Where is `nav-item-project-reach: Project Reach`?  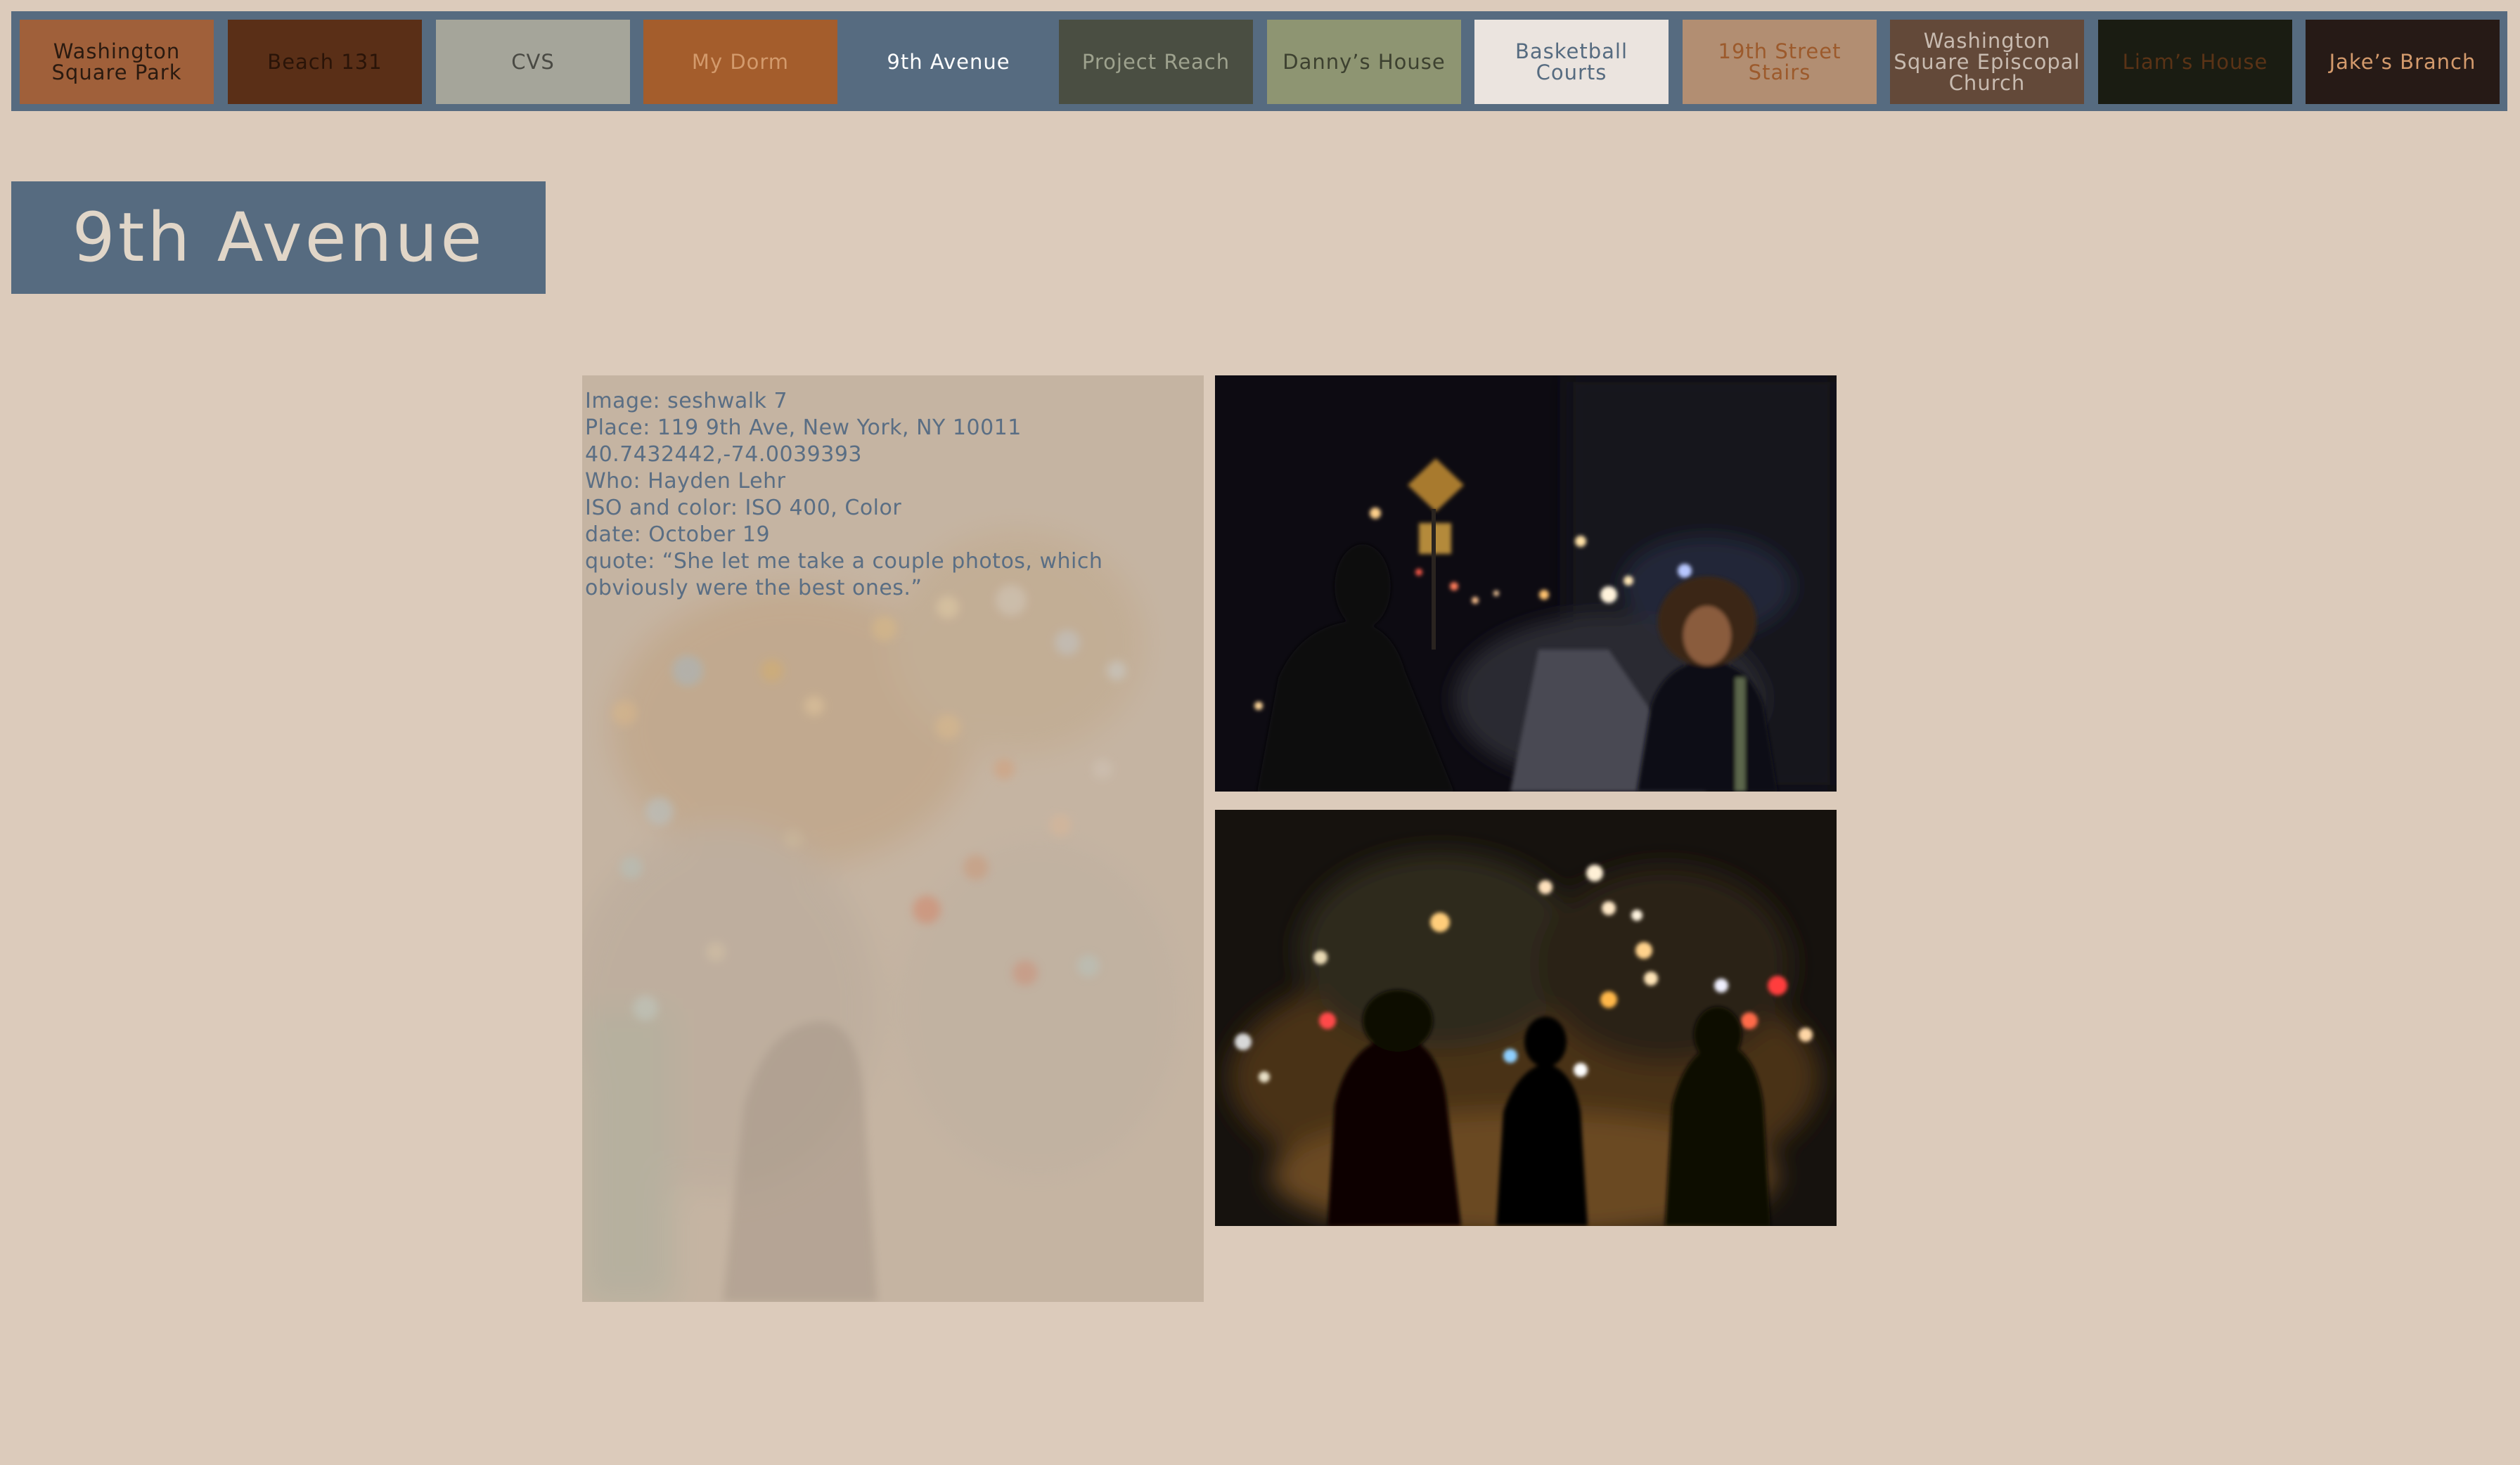 nav-item-project-reach: Project Reach is located at coordinates (1156, 62).